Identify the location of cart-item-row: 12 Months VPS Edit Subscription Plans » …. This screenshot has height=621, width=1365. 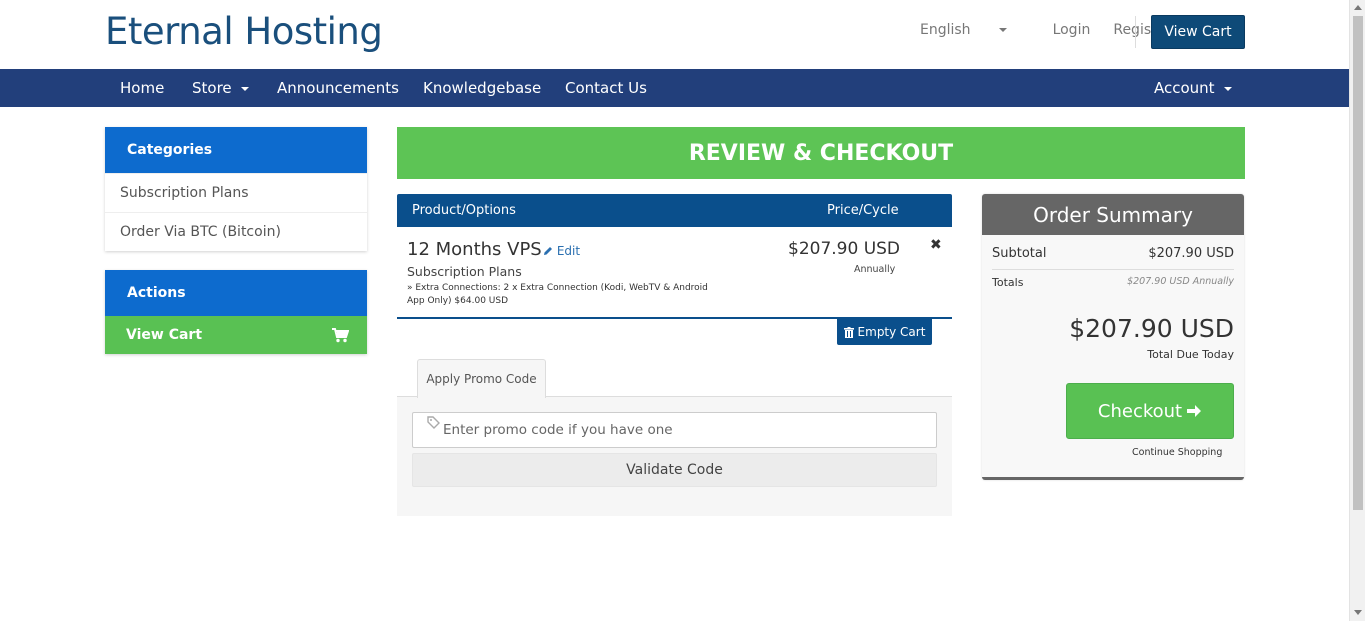
(674, 273).